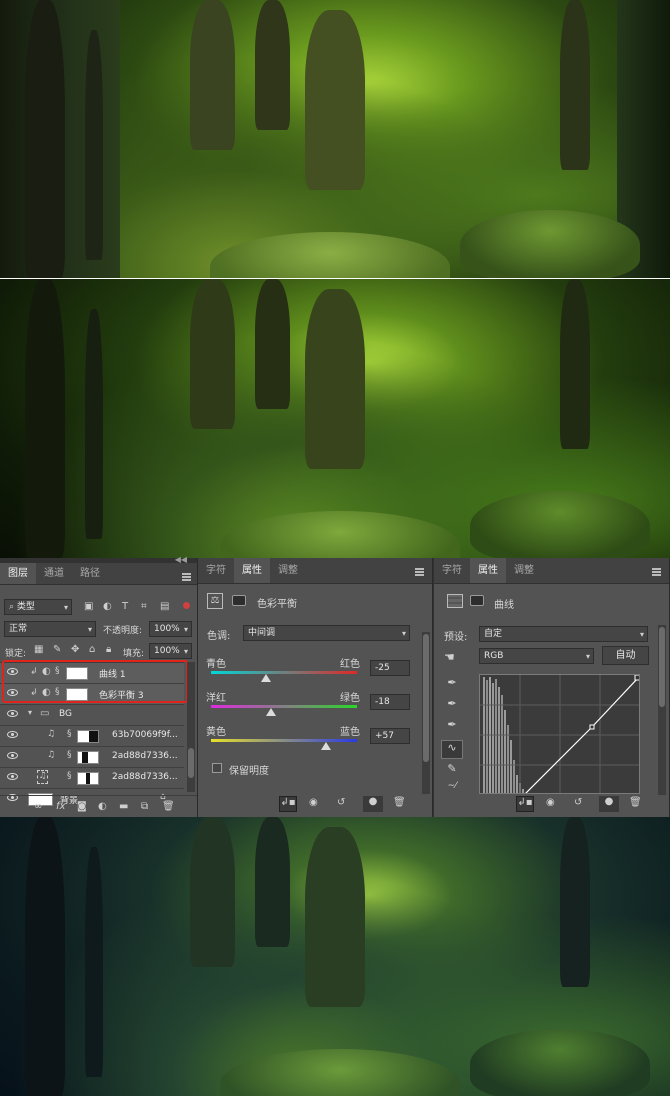 The height and width of the screenshot is (1096, 670). What do you see at coordinates (92, 649) in the screenshot?
I see `lock-artboard-icon: ⌂` at bounding box center [92, 649].